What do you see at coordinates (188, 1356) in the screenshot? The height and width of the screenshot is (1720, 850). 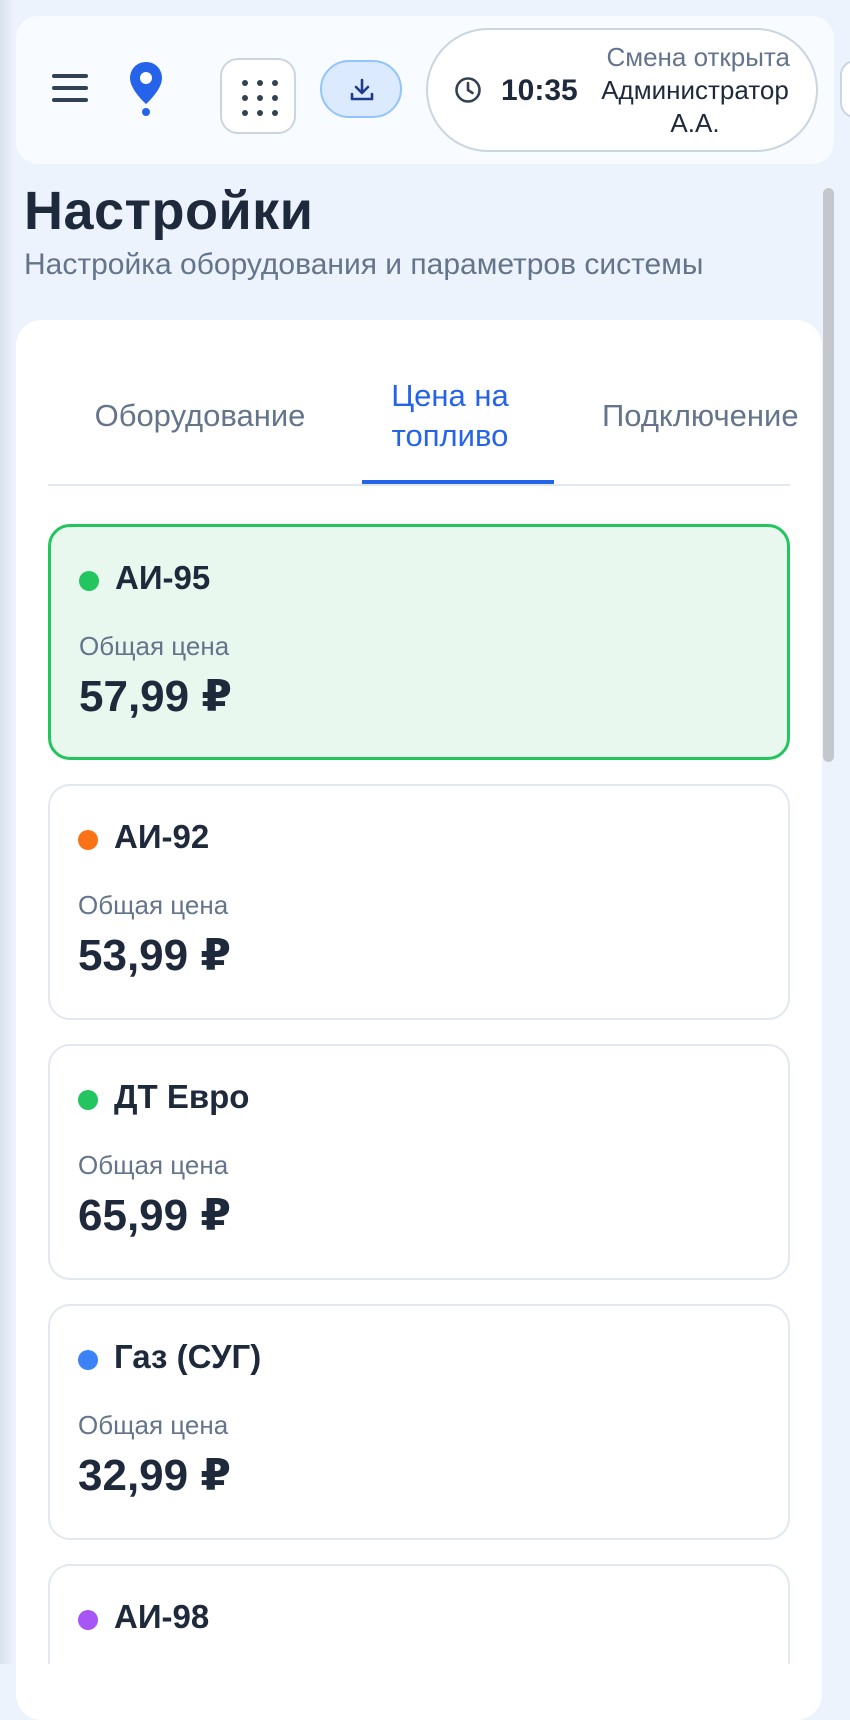 I see `fuel-name: Газ (СУГ)` at bounding box center [188, 1356].